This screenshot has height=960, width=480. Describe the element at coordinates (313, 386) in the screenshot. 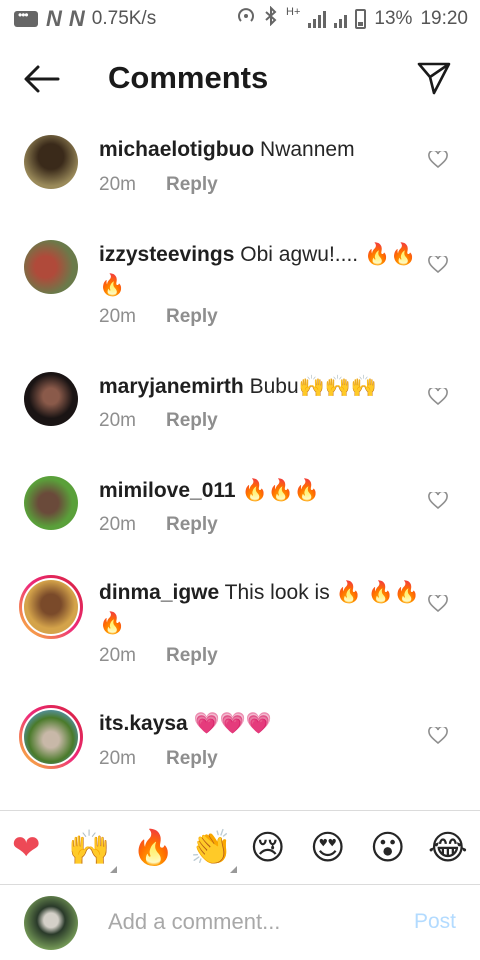

I see `comment-text: Bubu🙌🙌🙌` at that location.